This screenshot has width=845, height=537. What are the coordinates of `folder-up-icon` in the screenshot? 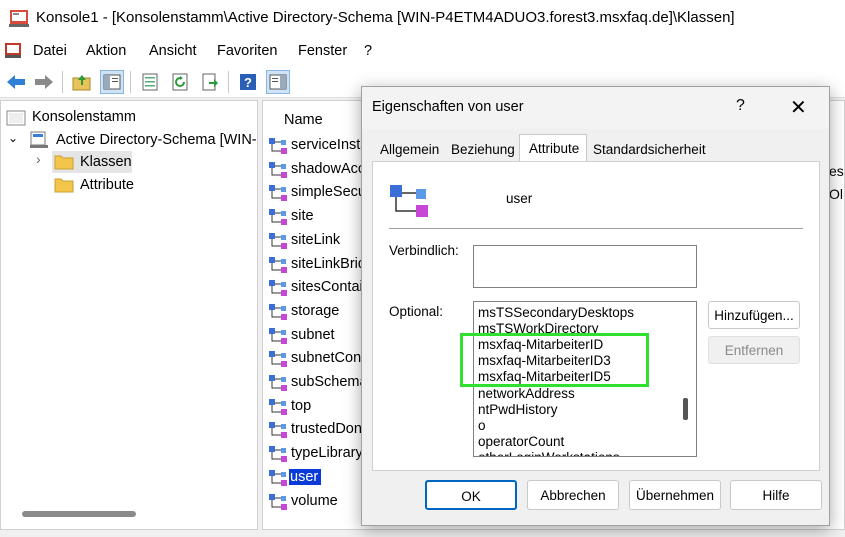 It's located at (81, 83).